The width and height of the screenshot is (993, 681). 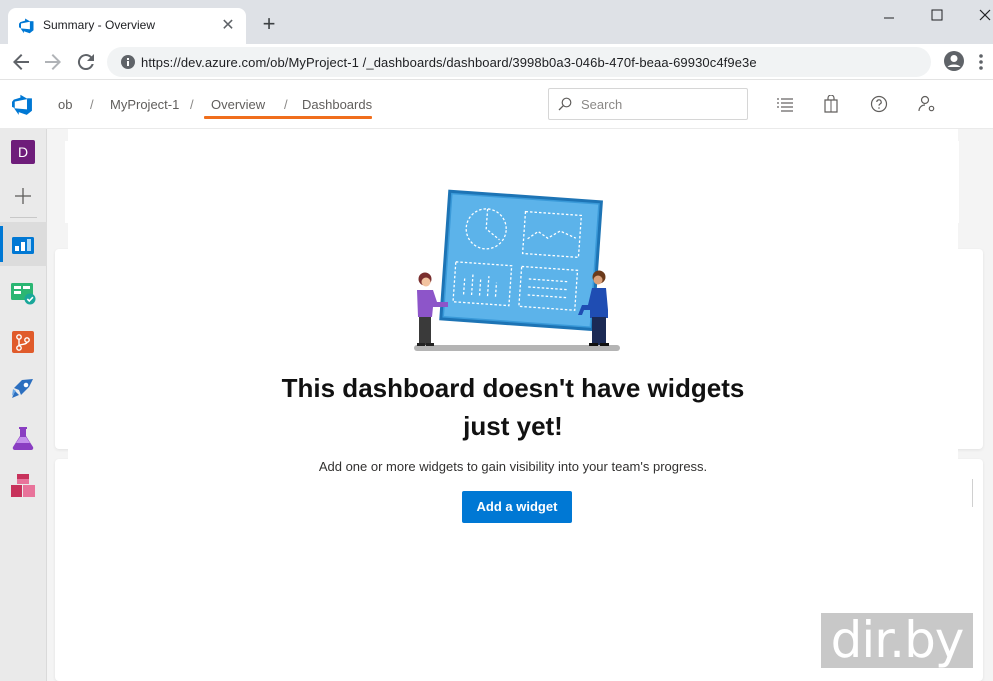 I want to click on watermark-text: dir.by, so click(x=897, y=640).